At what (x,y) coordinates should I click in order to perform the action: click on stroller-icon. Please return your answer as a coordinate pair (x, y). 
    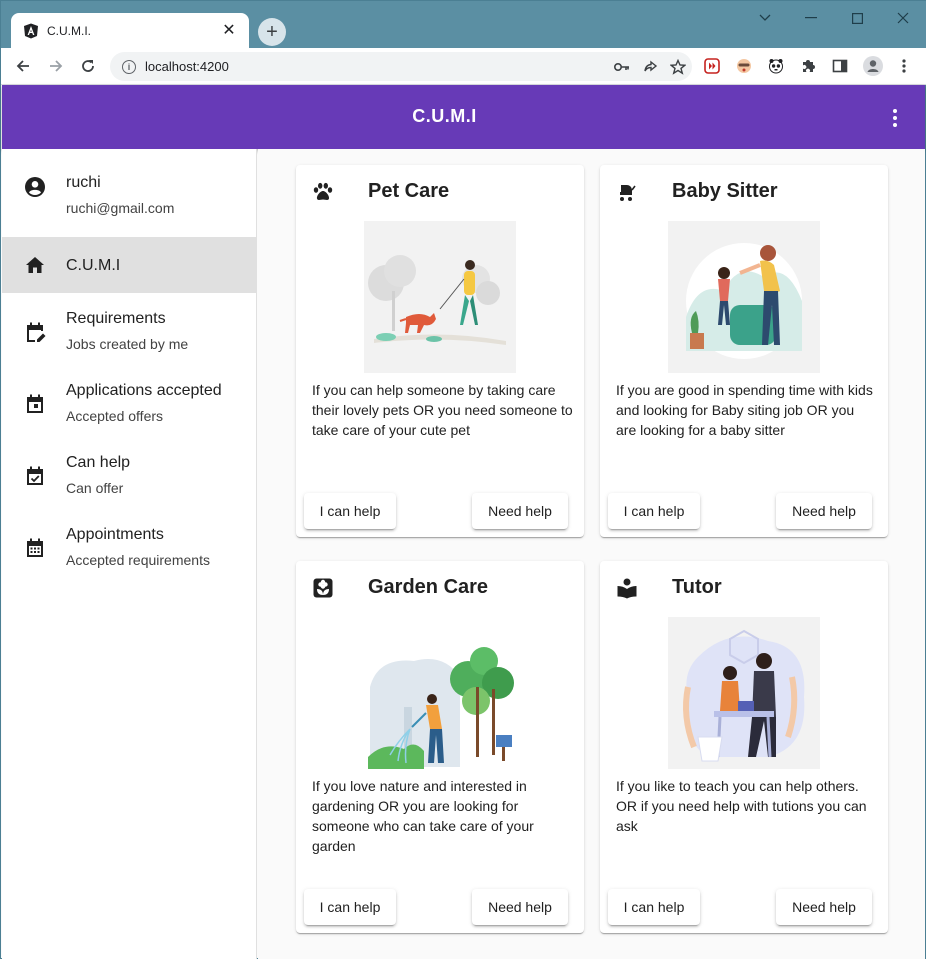
    Looking at the image, I should click on (627, 192).